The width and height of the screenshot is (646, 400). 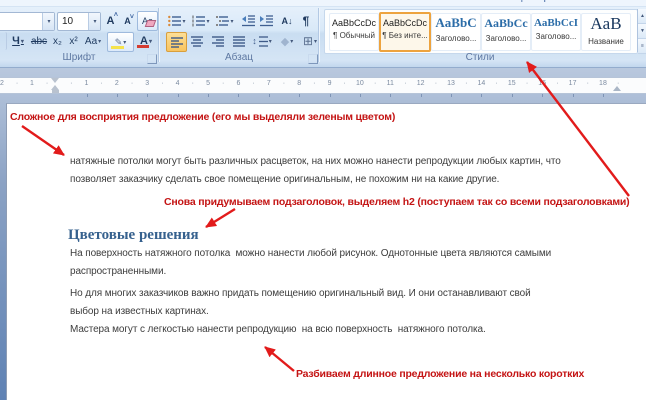 What do you see at coordinates (268, 83) in the screenshot?
I see `ruler-number: 7` at bounding box center [268, 83].